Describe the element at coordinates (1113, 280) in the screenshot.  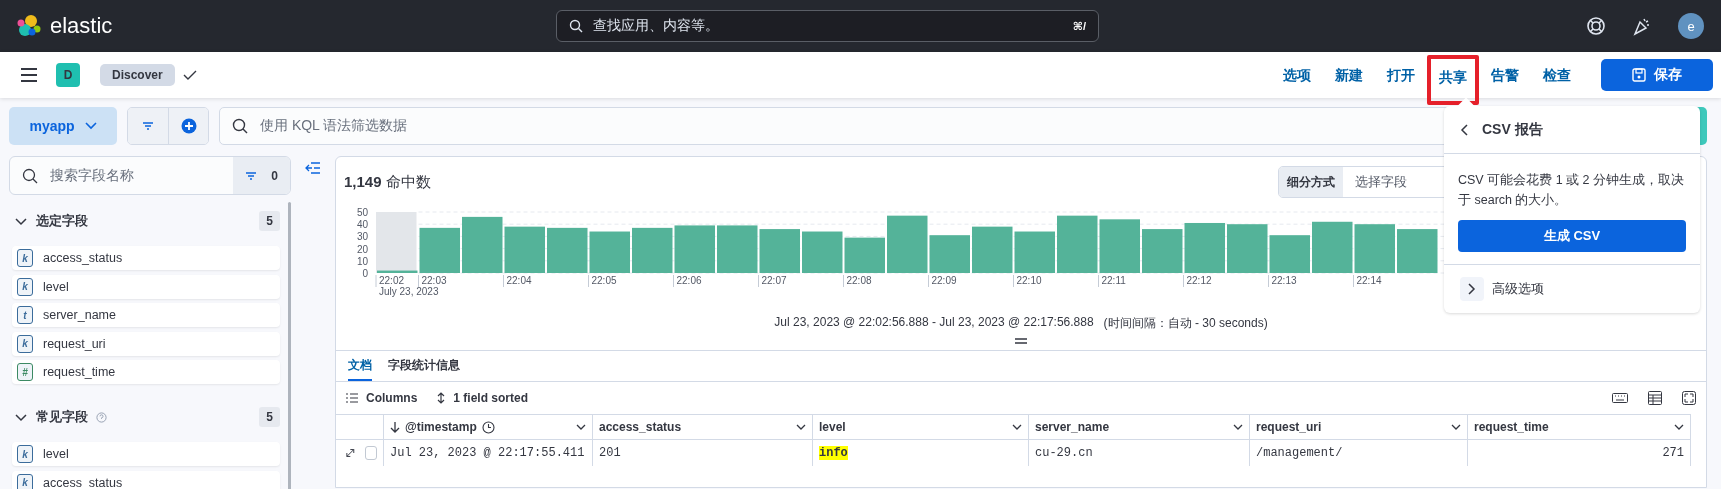
I see `x-tick-label: 22:11` at that location.